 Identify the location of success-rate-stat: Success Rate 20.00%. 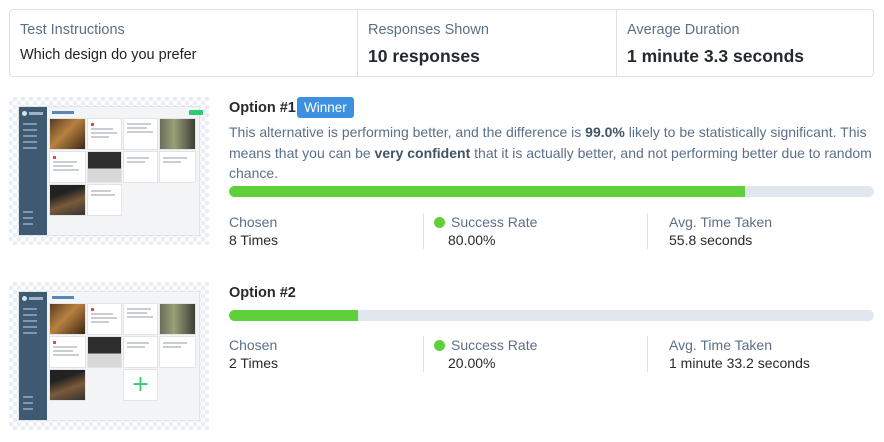
(485, 356).